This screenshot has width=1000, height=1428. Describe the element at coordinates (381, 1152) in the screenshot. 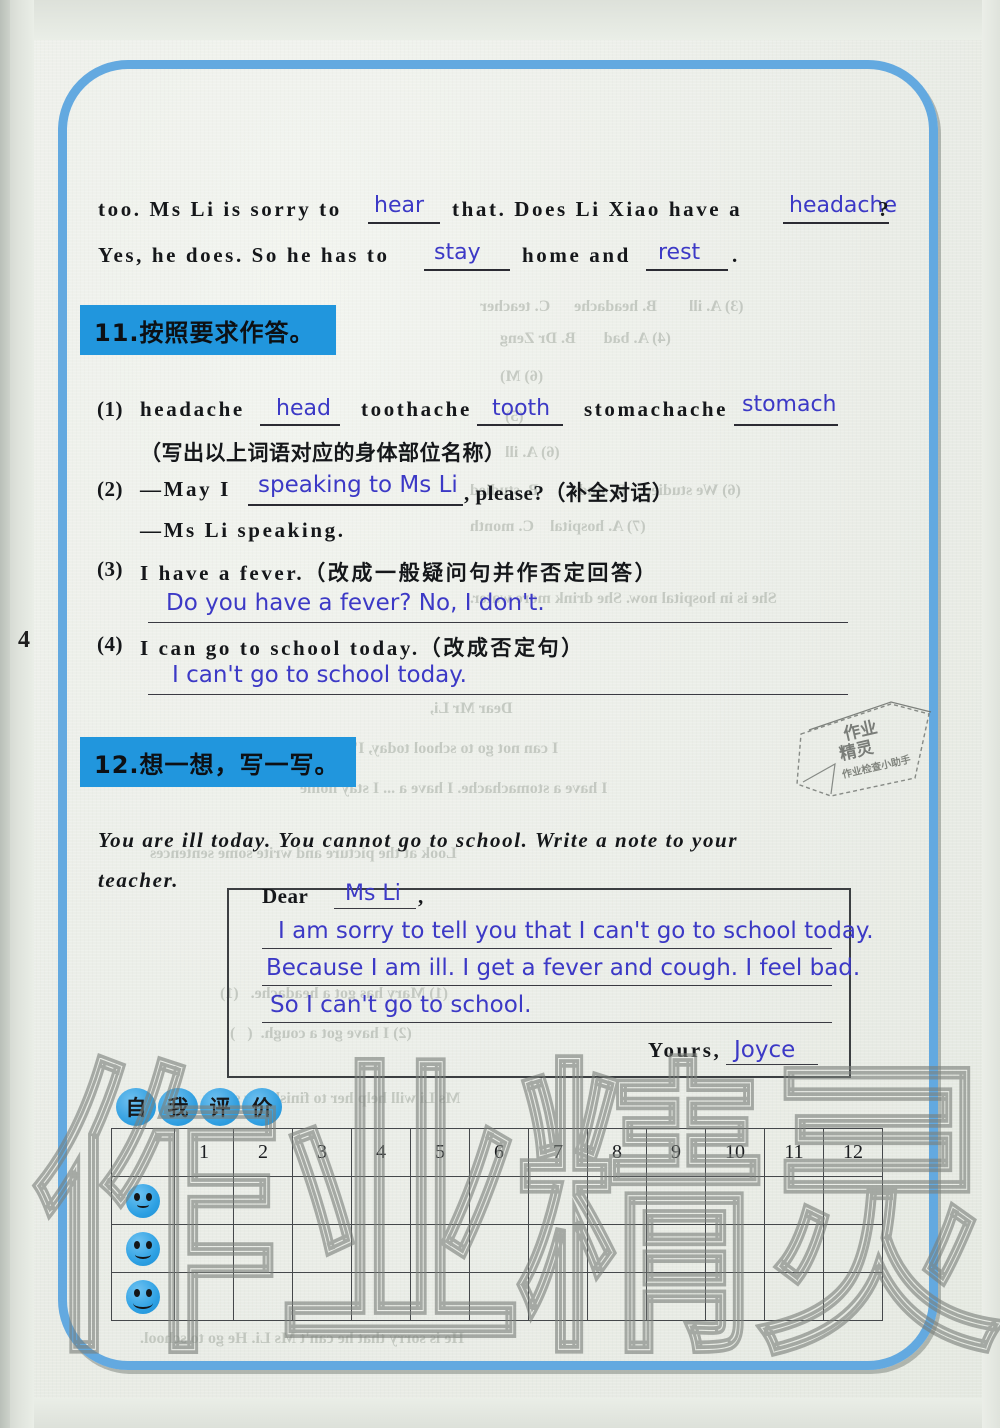

I see `col-header-4: 4` at that location.